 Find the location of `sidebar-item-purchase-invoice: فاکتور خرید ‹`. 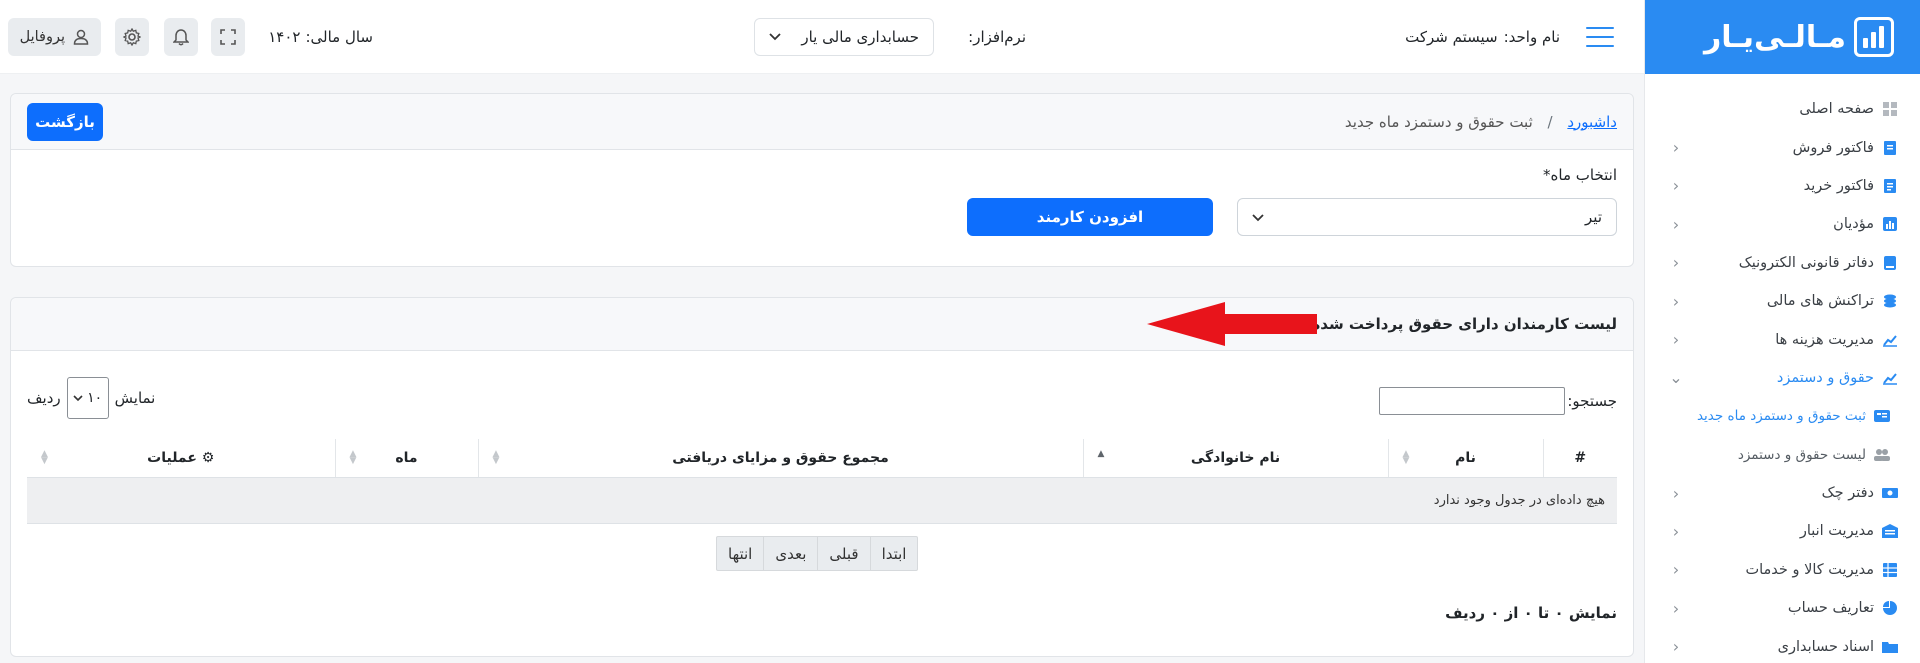

sidebar-item-purchase-invoice: فاکتور خرید ‹ is located at coordinates (1782, 186).